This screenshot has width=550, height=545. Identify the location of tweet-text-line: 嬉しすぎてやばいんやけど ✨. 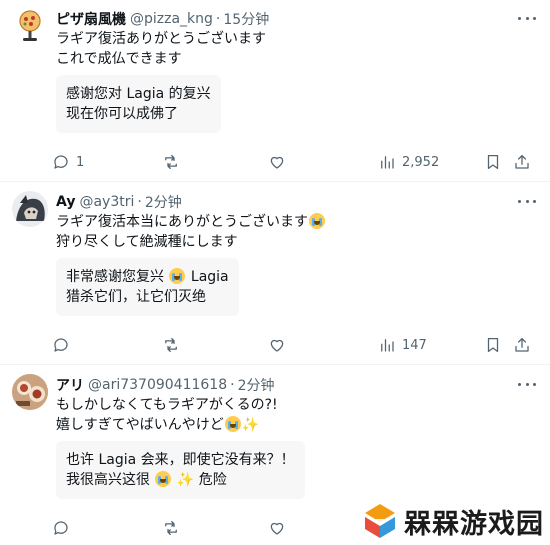
(167, 425).